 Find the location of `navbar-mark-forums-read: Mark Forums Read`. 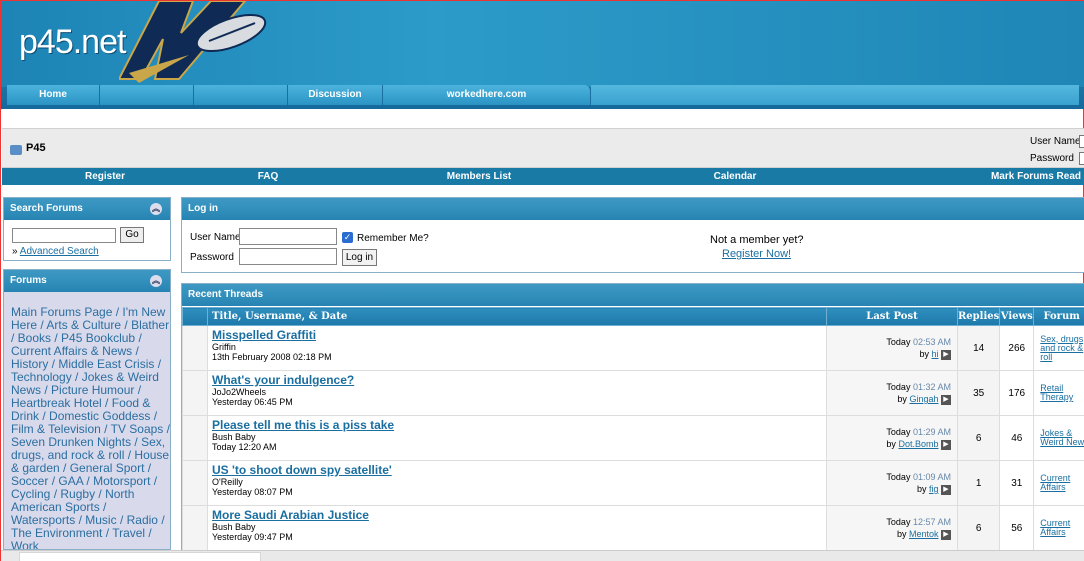

navbar-mark-forums-read: Mark Forums Read is located at coordinates (962, 176).